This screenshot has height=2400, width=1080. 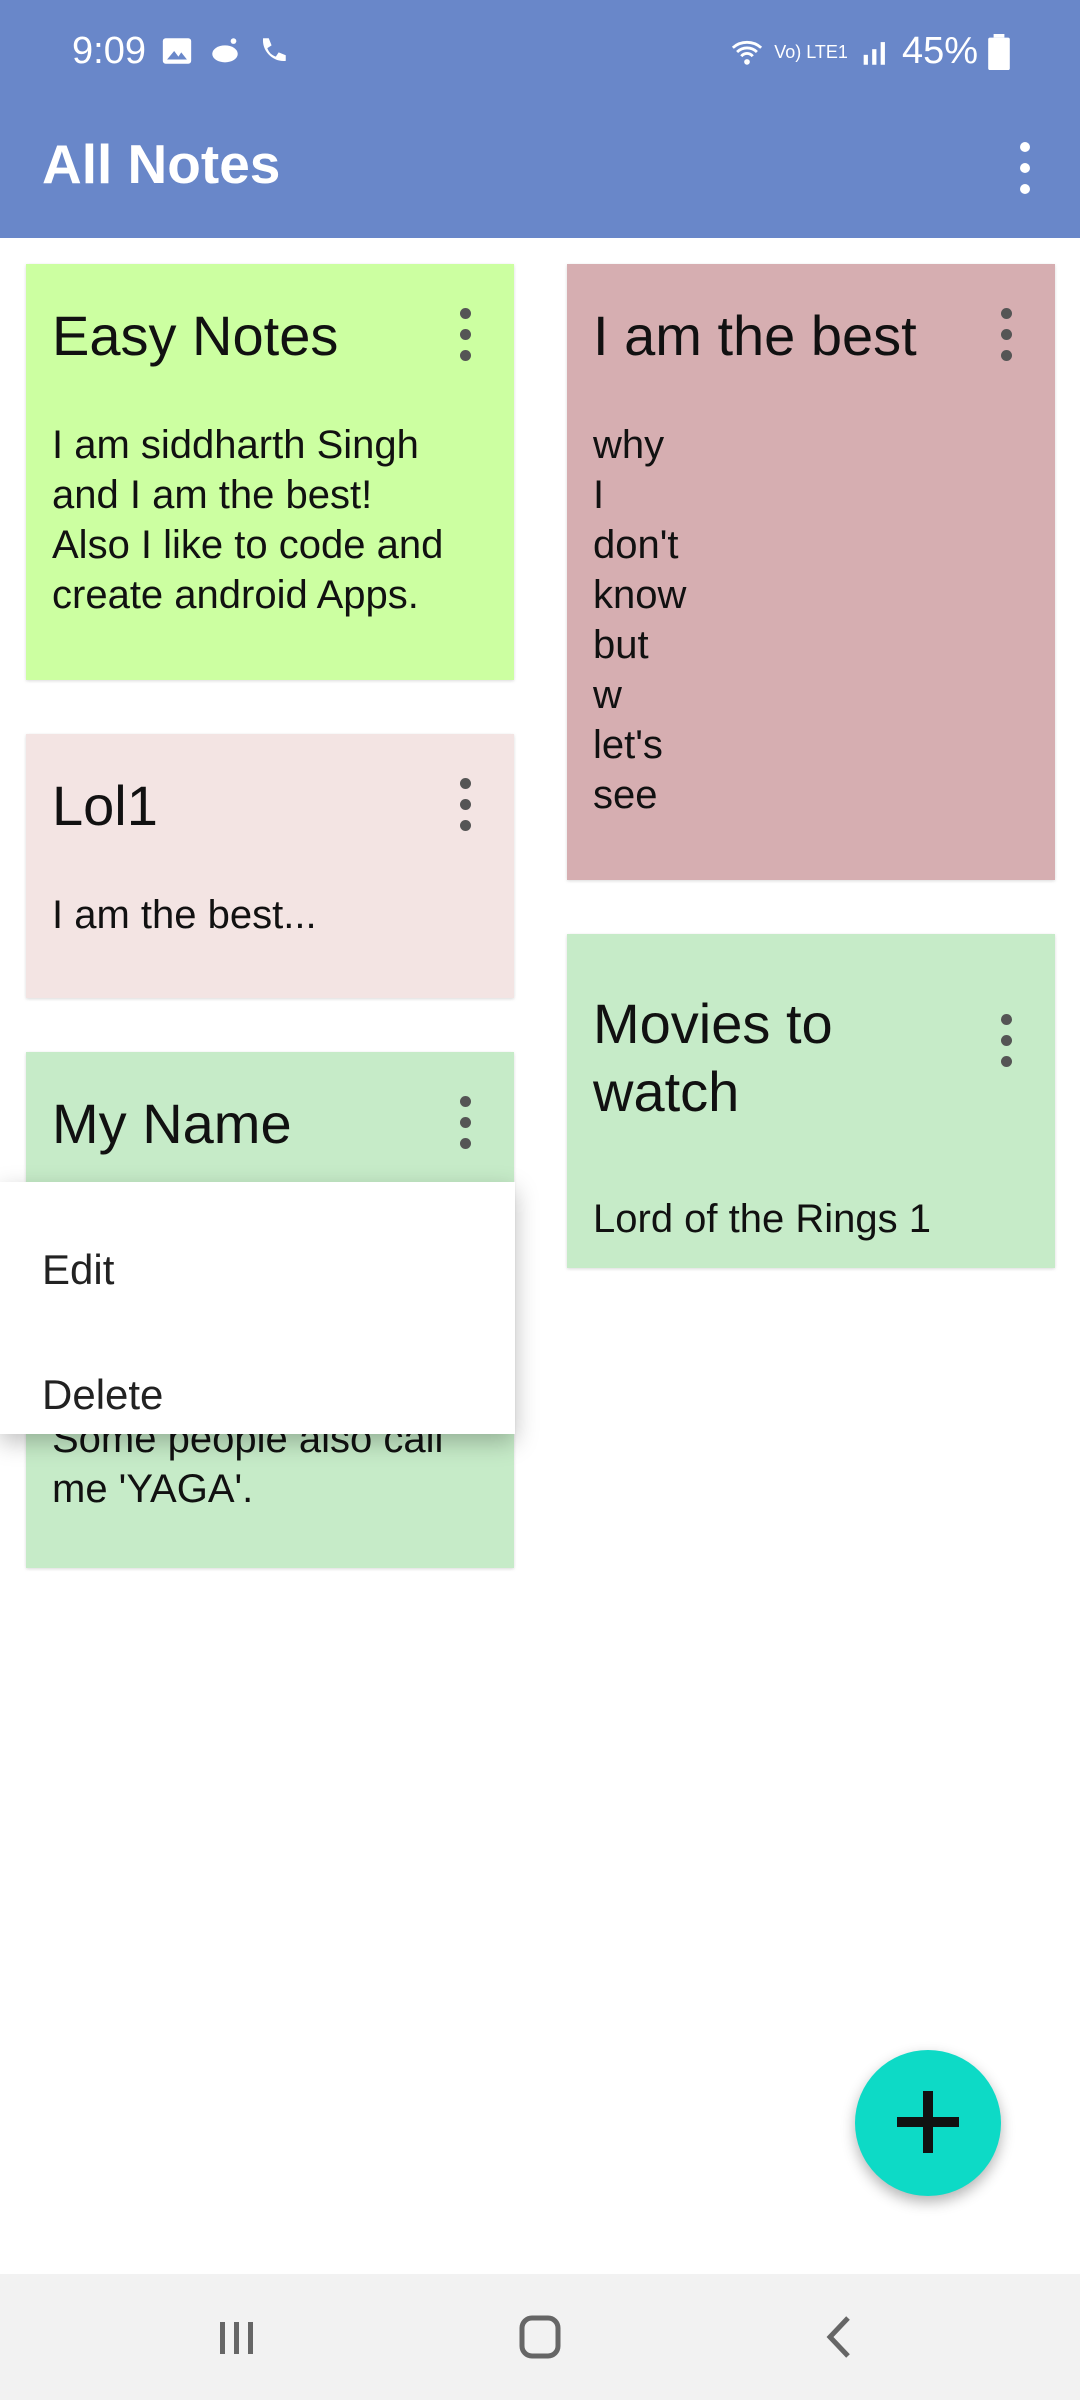 I want to click on wifi-icon, so click(x=747, y=52).